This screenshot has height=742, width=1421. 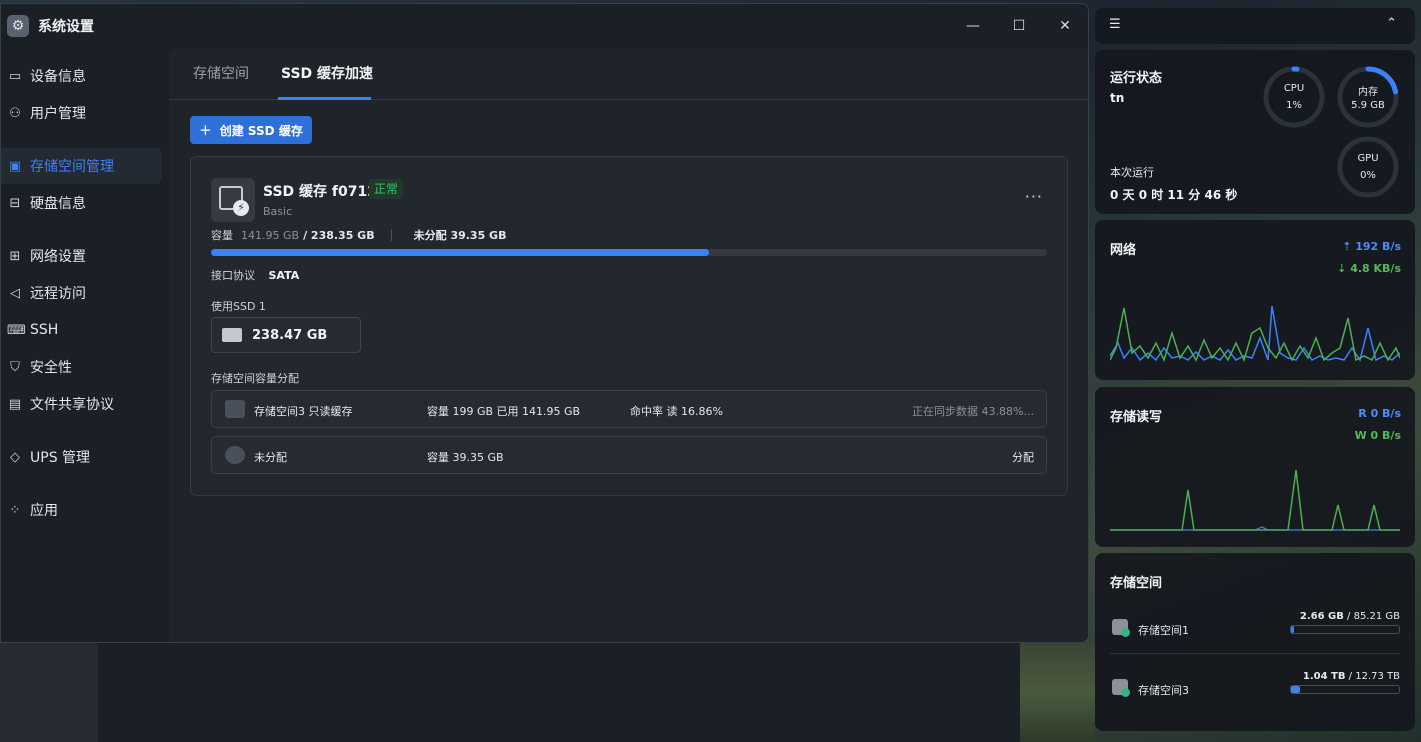 What do you see at coordinates (66, 27) in the screenshot?
I see `window-title: 系统设置` at bounding box center [66, 27].